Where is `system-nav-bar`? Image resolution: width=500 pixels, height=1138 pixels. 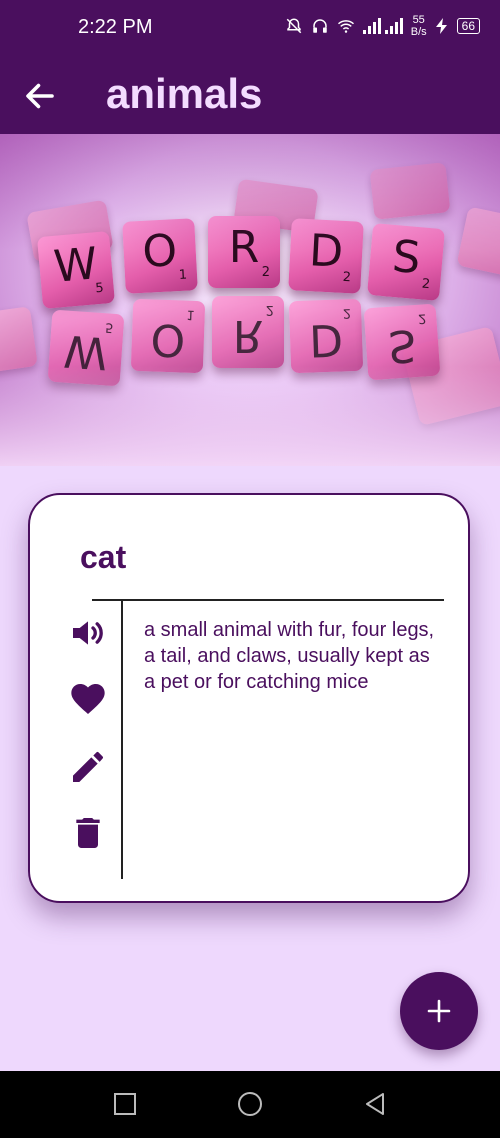
system-nav-bar is located at coordinates (250, 1104).